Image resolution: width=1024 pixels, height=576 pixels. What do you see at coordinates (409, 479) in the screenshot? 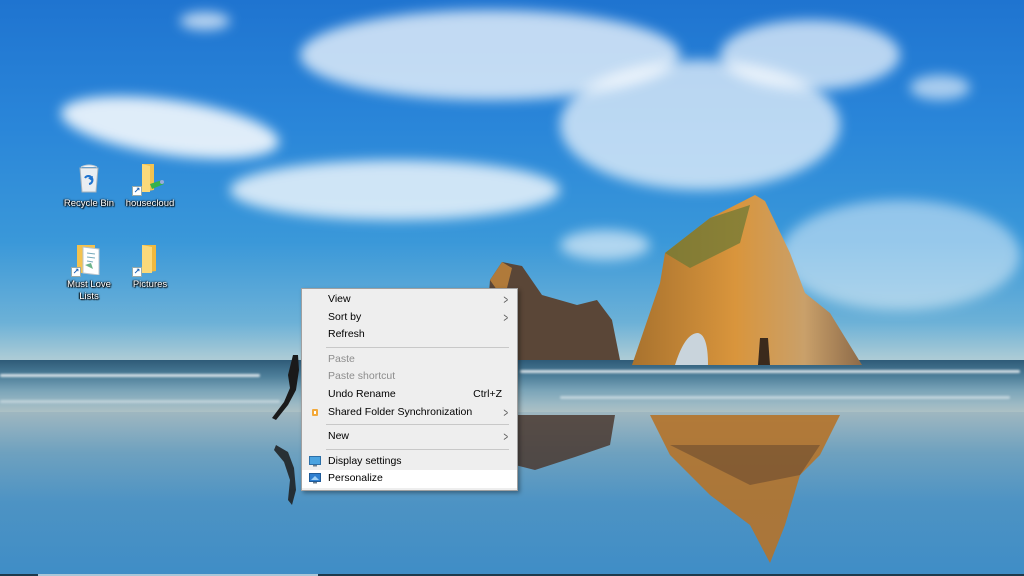
I see `menu-item-personalize: Personalize` at bounding box center [409, 479].